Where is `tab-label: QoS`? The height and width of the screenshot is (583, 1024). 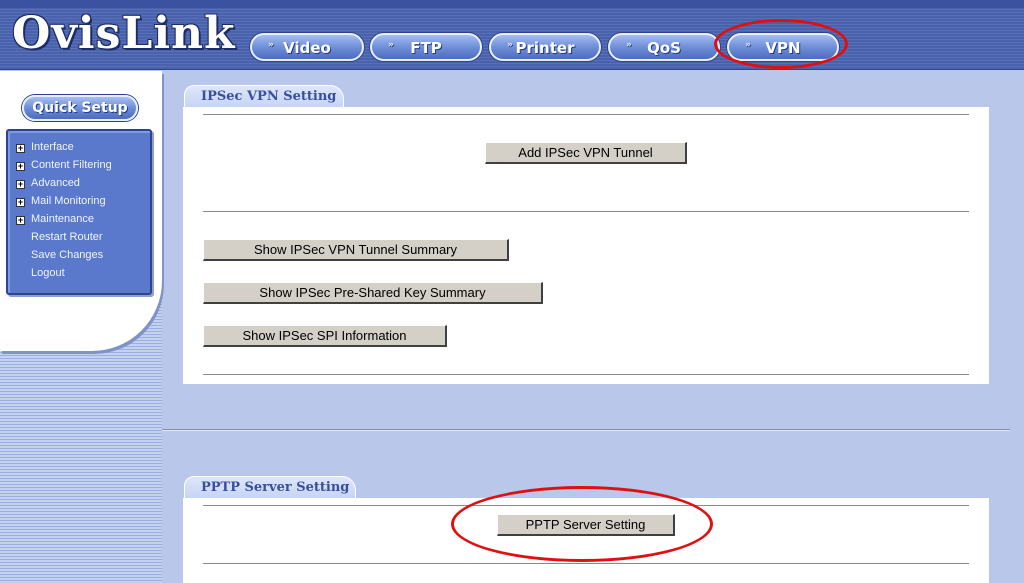
tab-label: QoS is located at coordinates (664, 48).